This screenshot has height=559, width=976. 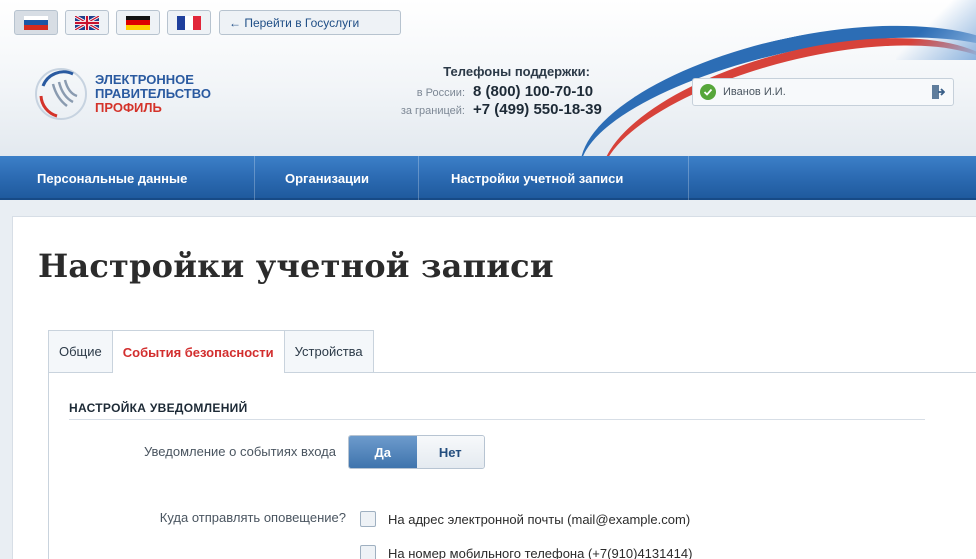 What do you see at coordinates (128, 107) in the screenshot?
I see `logo-line-3: ПРОФИЛЬ` at bounding box center [128, 107].